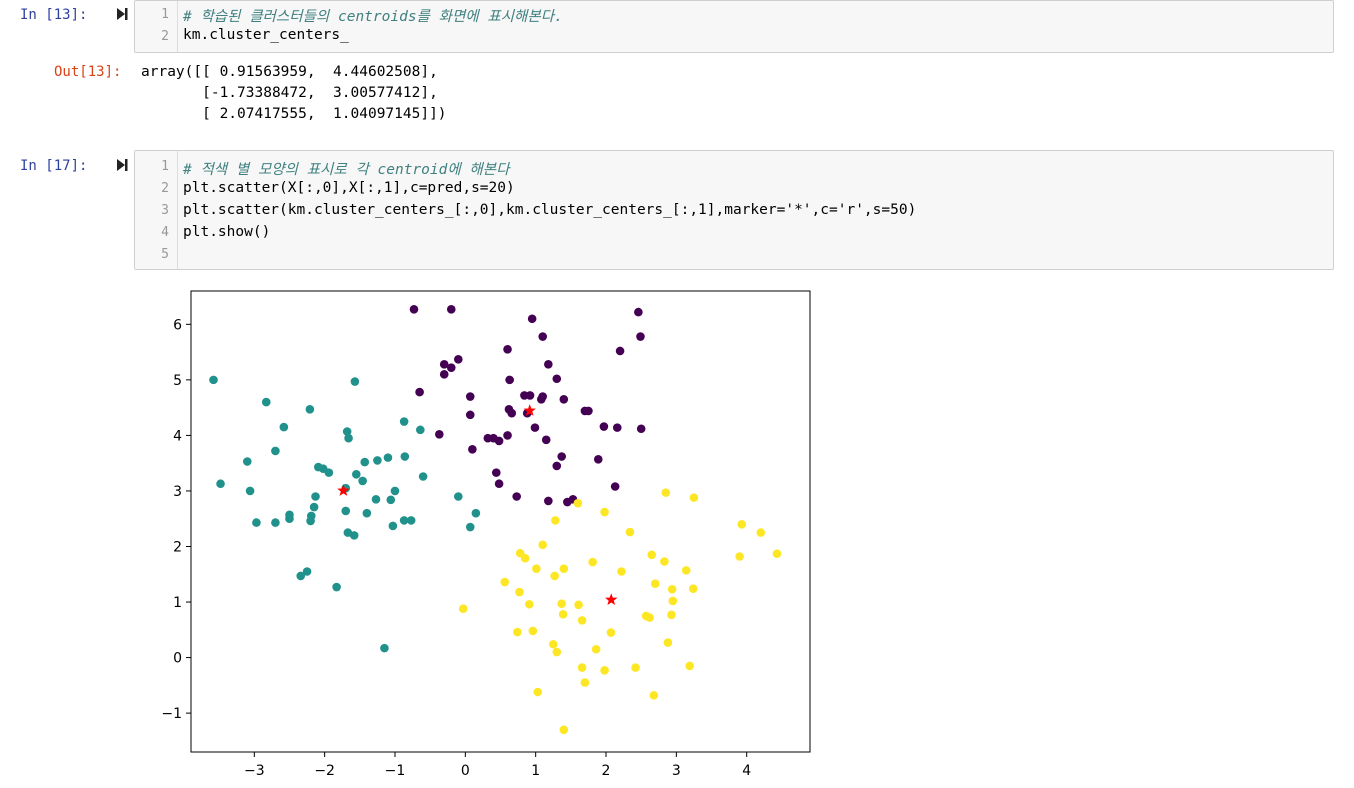  What do you see at coordinates (324, 771) in the screenshot?
I see `x-tick-label: −2` at bounding box center [324, 771].